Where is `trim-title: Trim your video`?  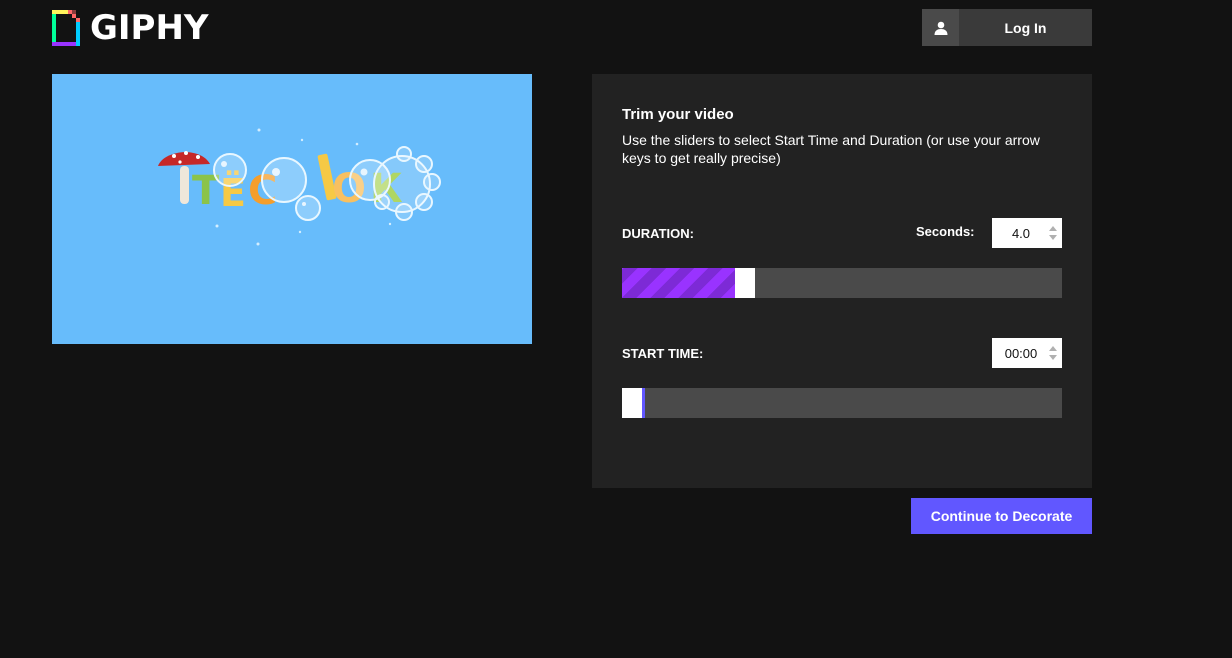 trim-title: Trim your video is located at coordinates (678, 114).